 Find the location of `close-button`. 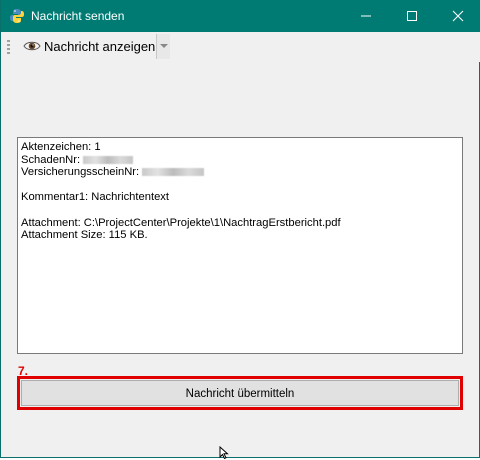

close-button is located at coordinates (457, 16).